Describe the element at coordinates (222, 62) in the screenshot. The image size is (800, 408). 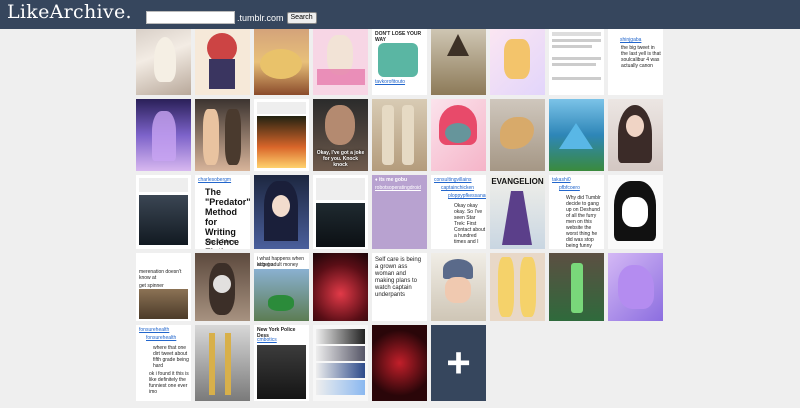
I see `post-tile-cartoon` at that location.